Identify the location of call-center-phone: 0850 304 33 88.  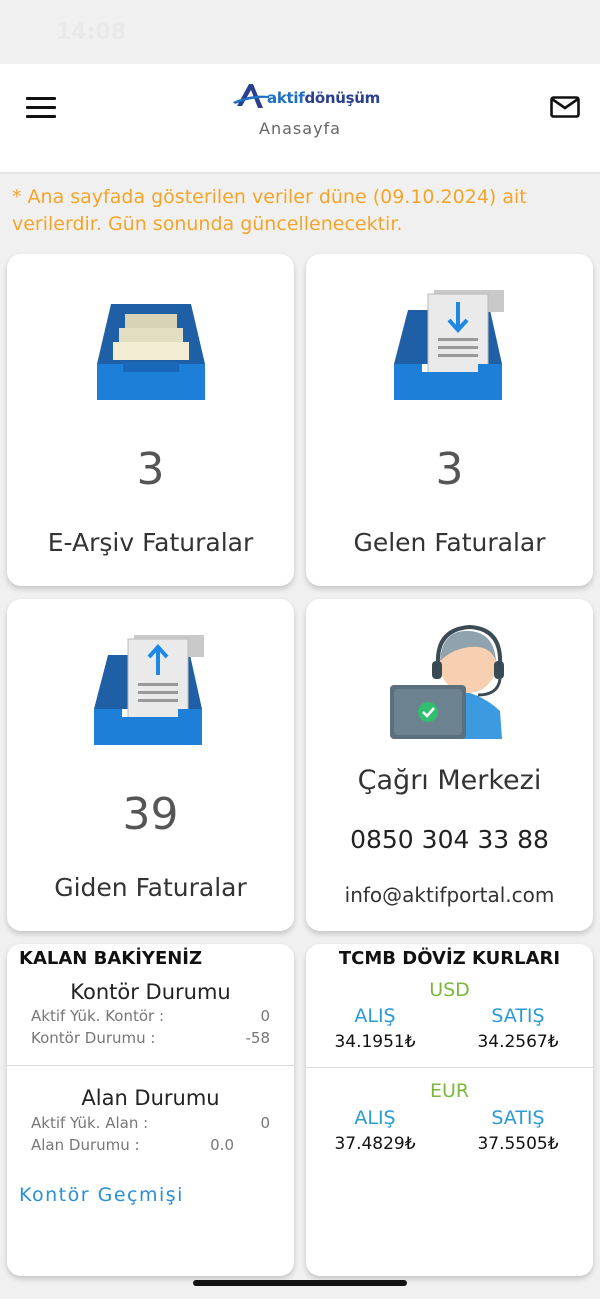
(449, 839).